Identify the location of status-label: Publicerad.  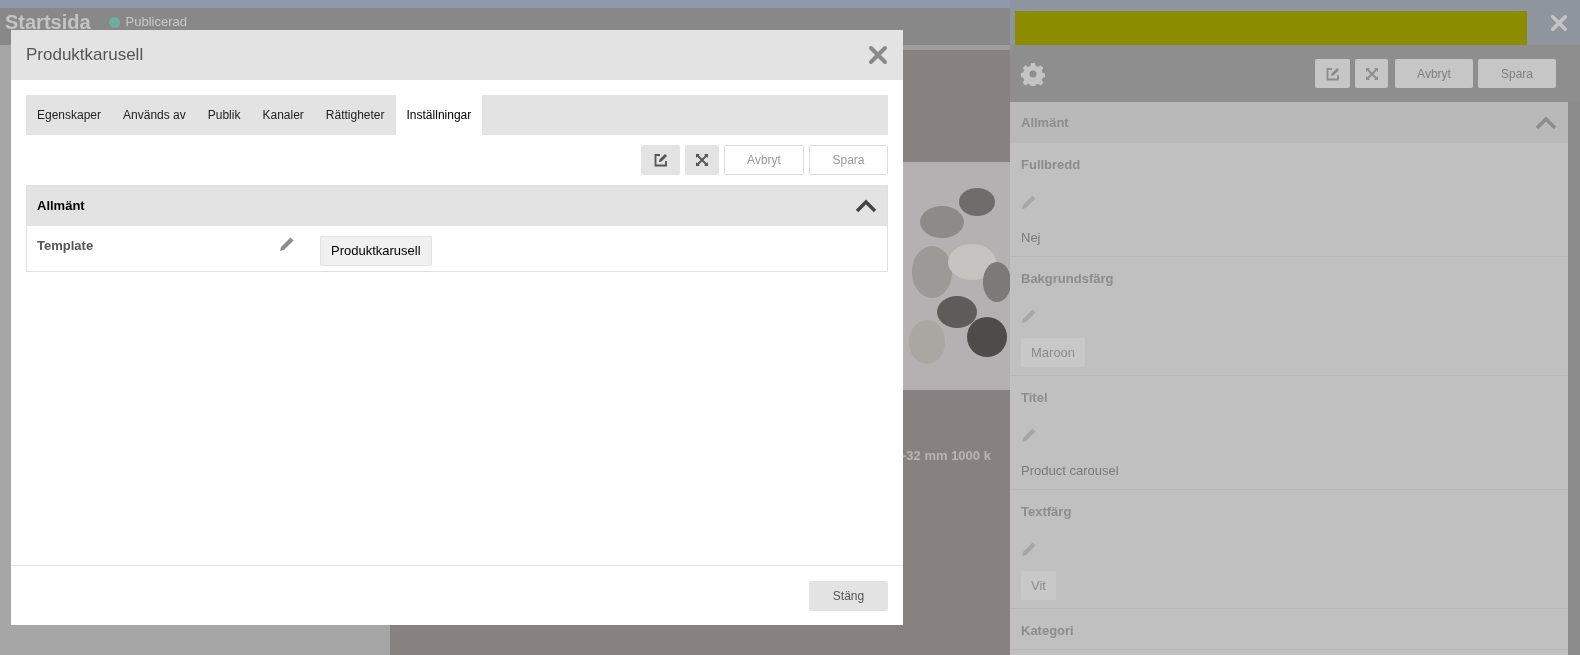
(156, 22).